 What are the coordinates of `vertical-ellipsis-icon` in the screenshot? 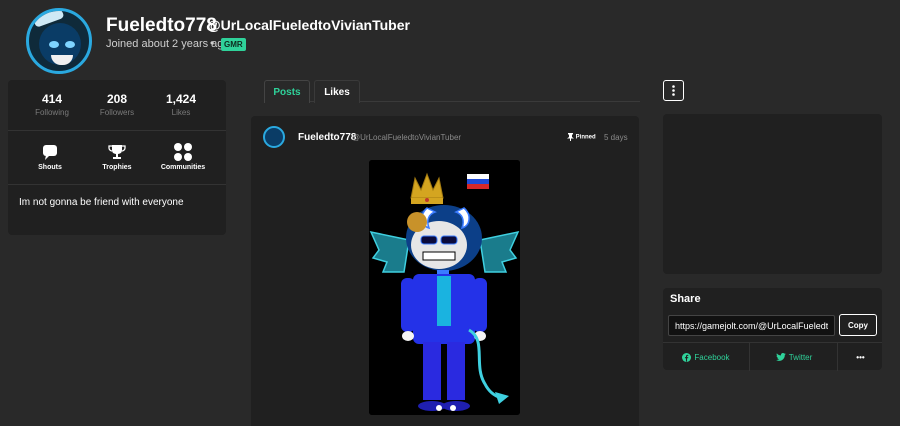 It's located at (673, 90).